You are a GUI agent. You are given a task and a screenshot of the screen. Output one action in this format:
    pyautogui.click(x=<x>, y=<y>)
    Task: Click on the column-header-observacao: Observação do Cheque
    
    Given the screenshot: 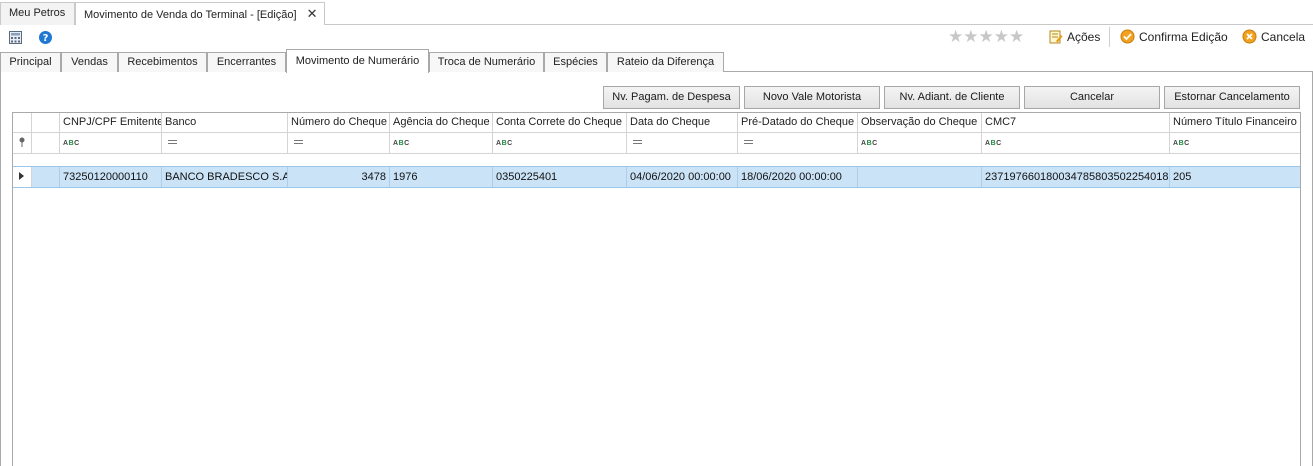 What is the action you would take?
    pyautogui.click(x=920, y=122)
    